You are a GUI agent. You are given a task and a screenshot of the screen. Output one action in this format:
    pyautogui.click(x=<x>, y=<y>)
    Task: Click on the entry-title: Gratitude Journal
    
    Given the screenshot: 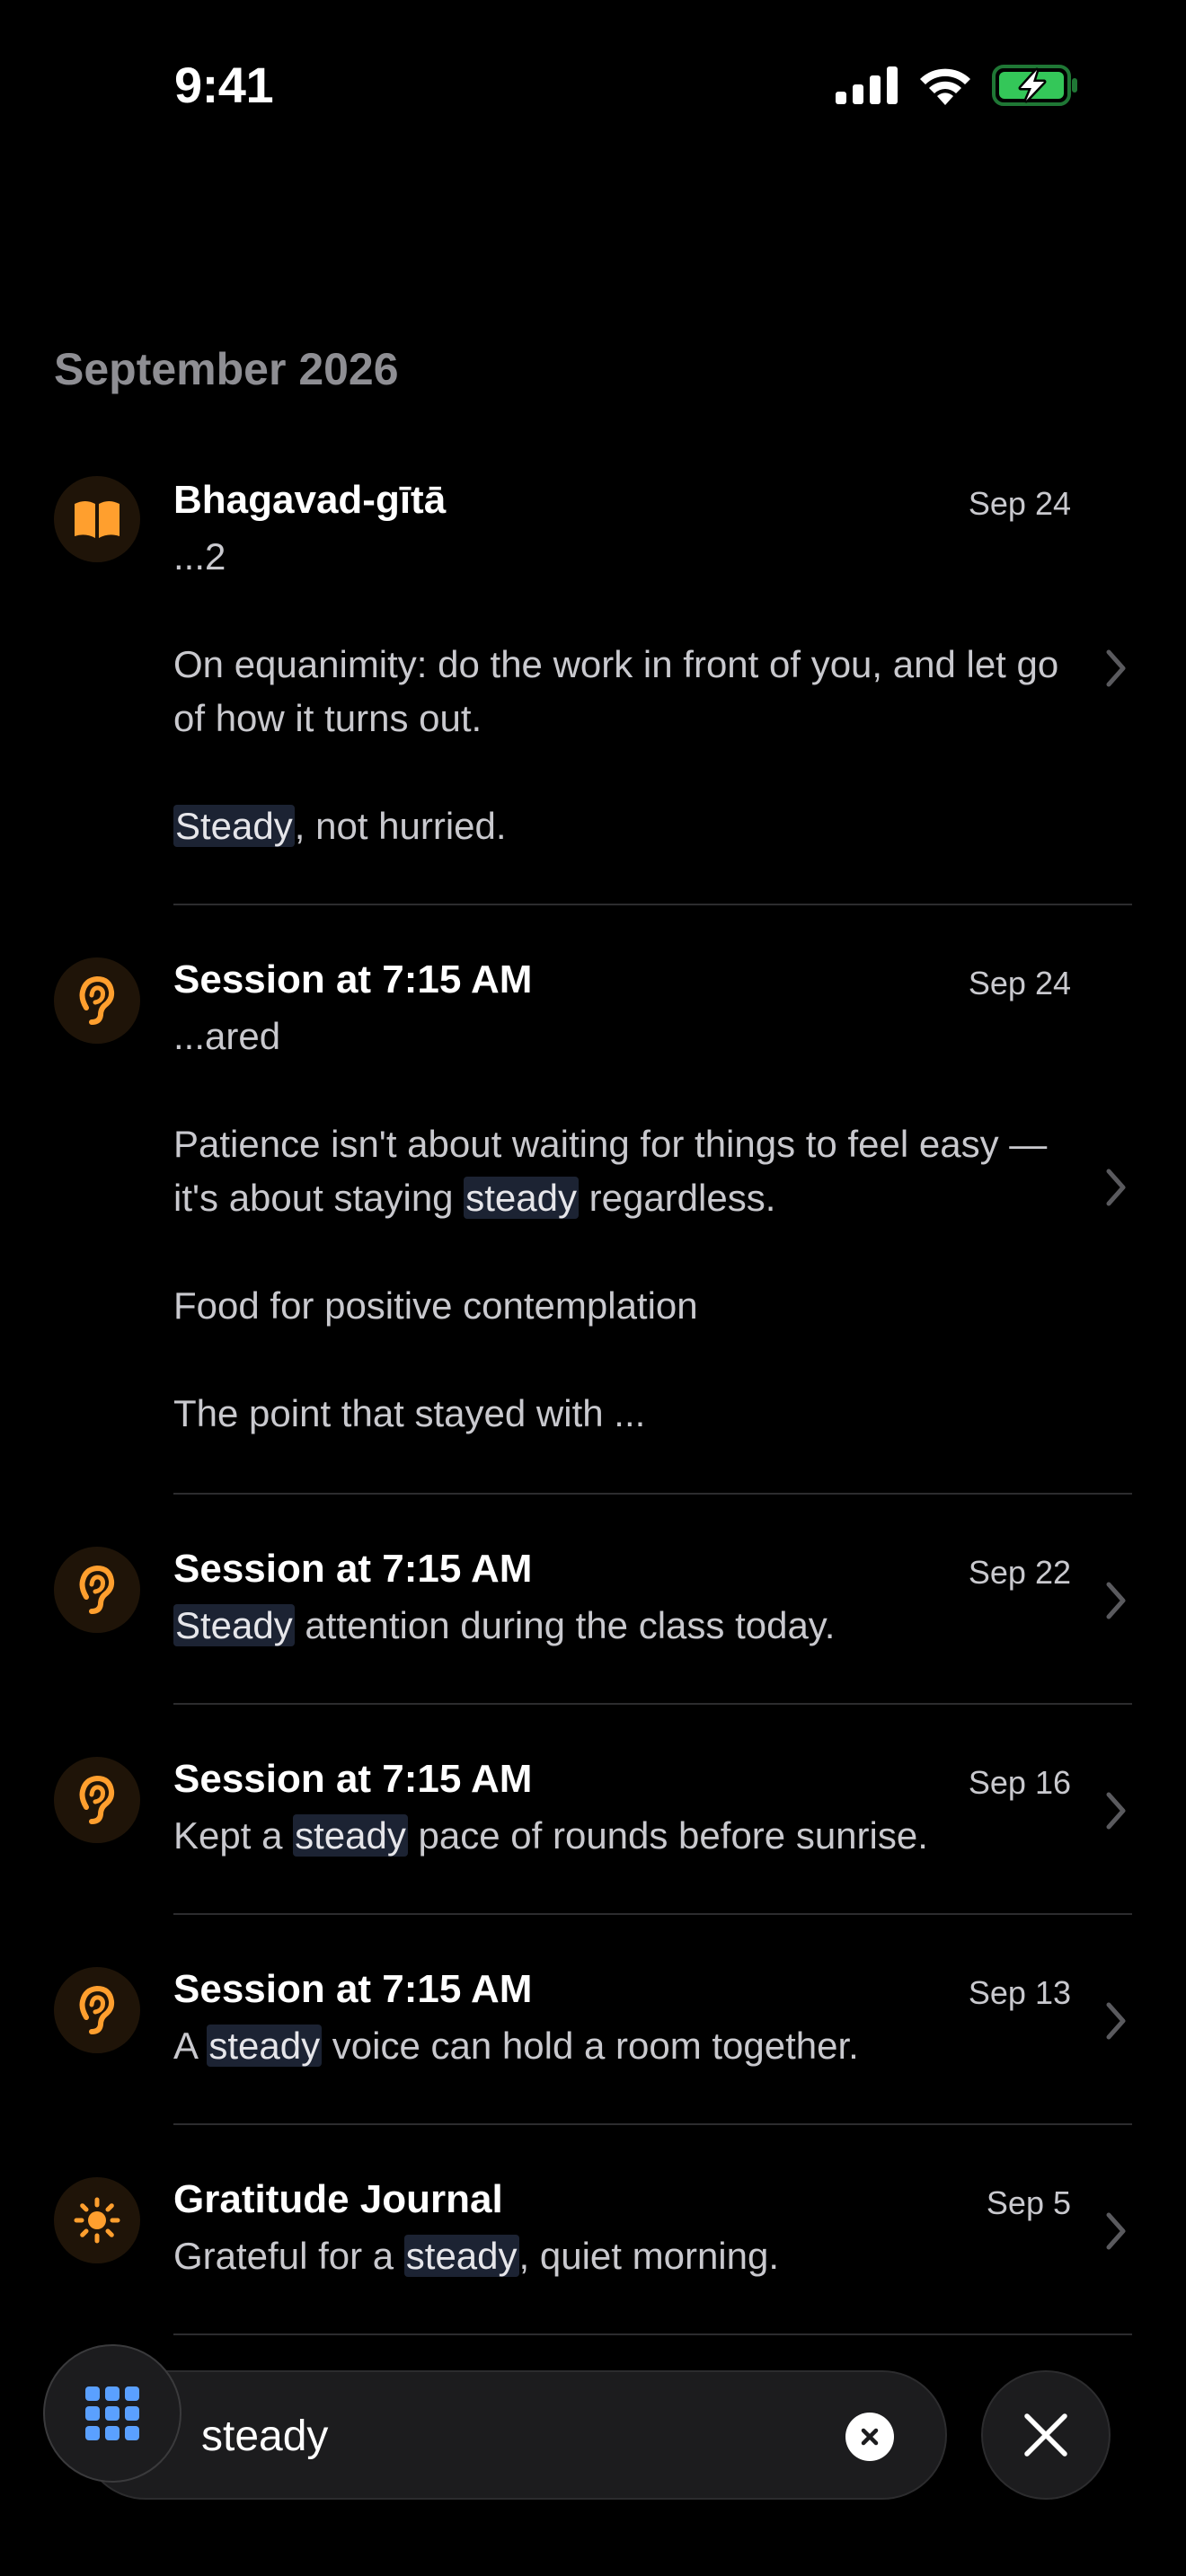 What is the action you would take?
    pyautogui.click(x=338, y=2199)
    